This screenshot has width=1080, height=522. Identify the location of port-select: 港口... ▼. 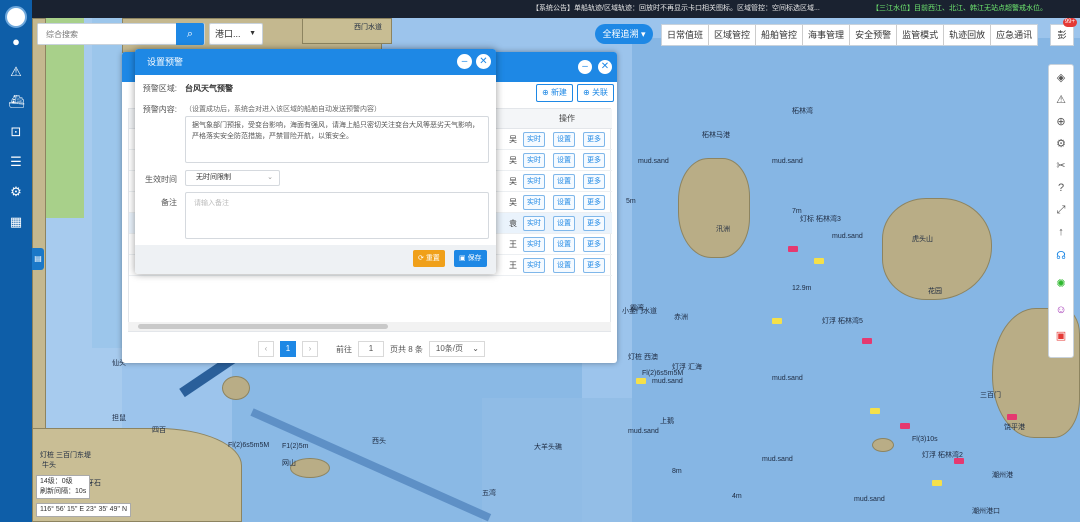
(236, 34).